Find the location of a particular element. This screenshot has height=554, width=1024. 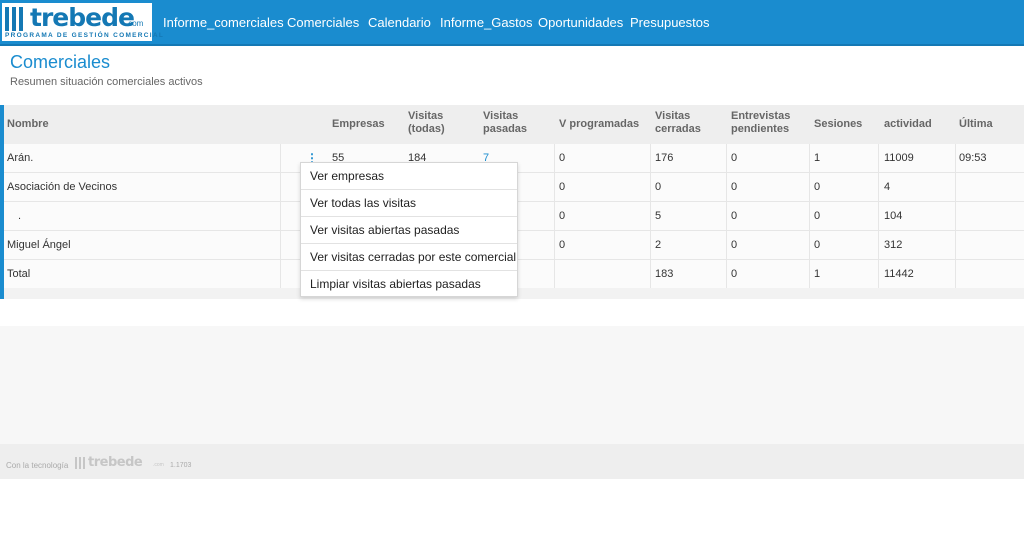

logo-tagline: PROGRAMA DE GESTIÓN COMERCIAL is located at coordinates (85, 35).